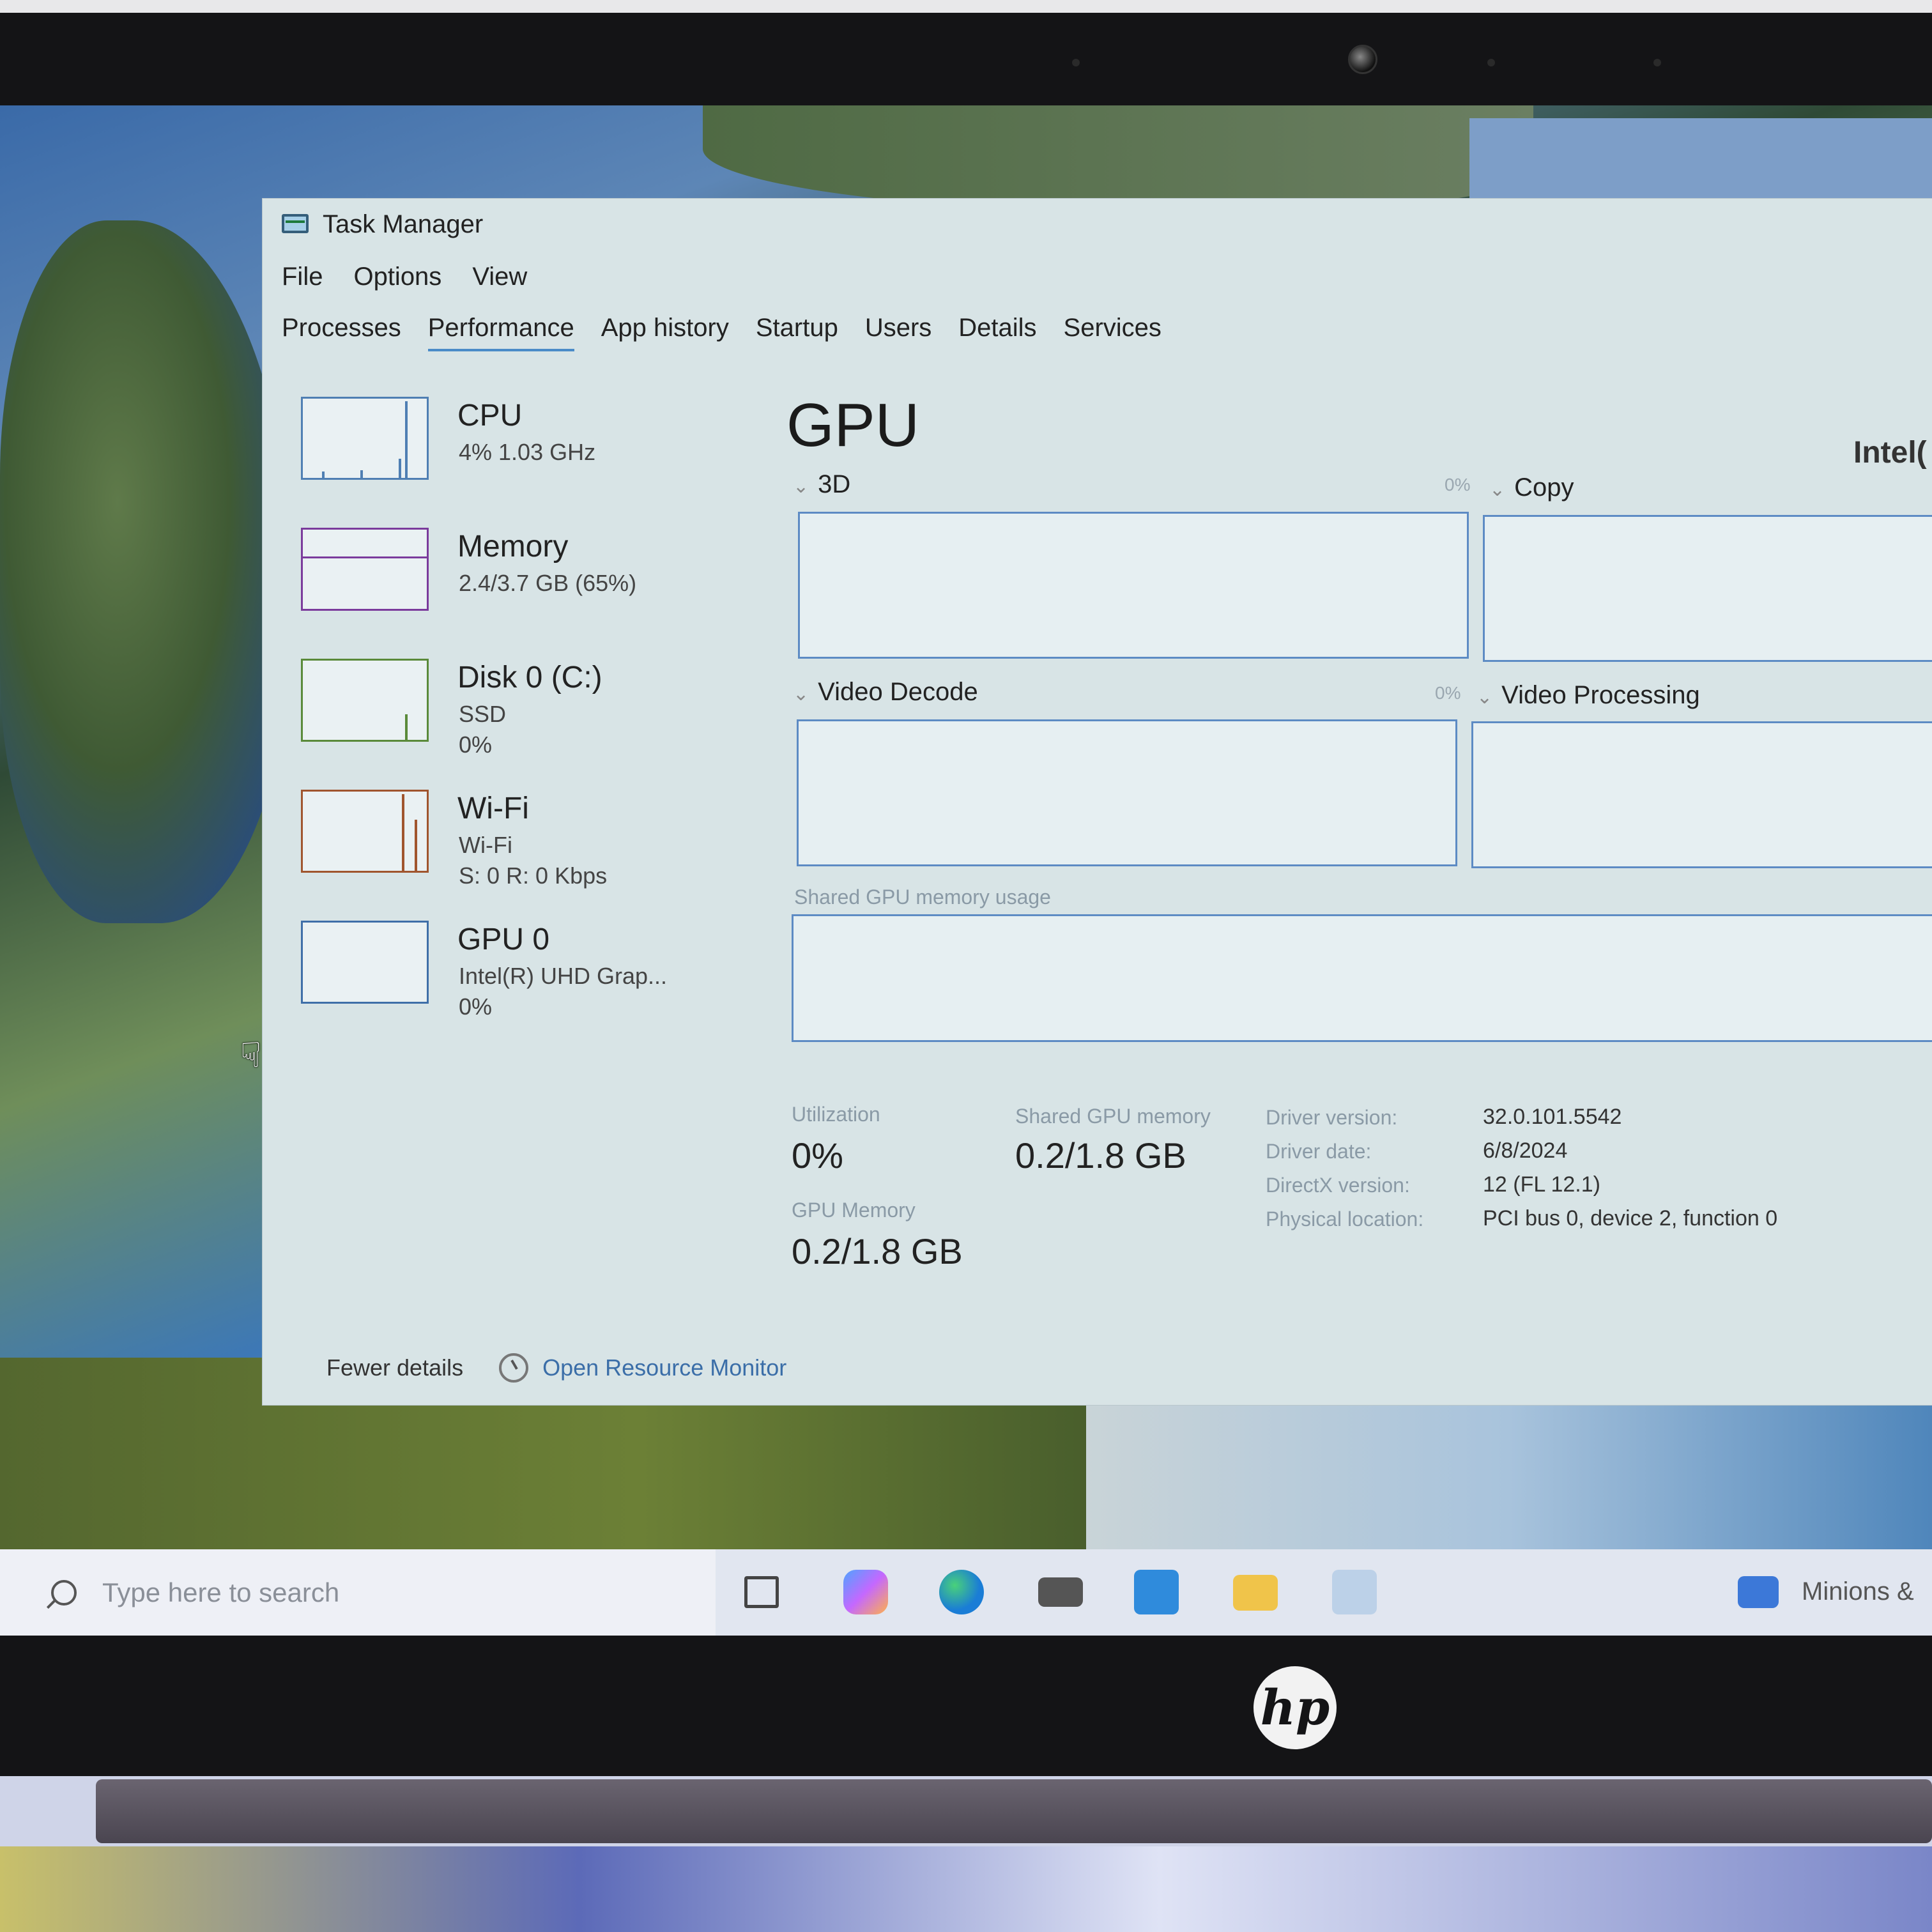 The image size is (1932, 1932). I want to click on shared-memory-label: Shared GPU memory, so click(1113, 1116).